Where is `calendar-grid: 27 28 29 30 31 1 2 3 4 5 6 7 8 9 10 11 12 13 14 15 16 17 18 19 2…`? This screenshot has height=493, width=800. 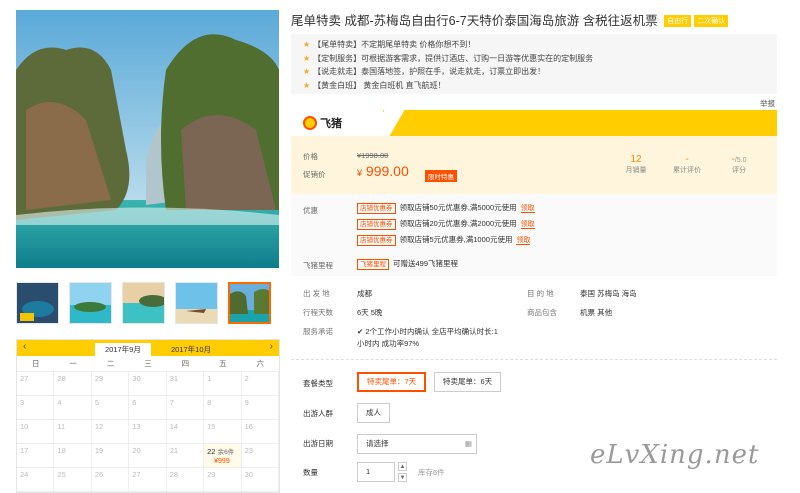 calendar-grid: 27 28 29 30 31 1 2 3 4 5 6 7 8 9 10 11 12 13 14 15 16 17 18 19 2… is located at coordinates (148, 432).